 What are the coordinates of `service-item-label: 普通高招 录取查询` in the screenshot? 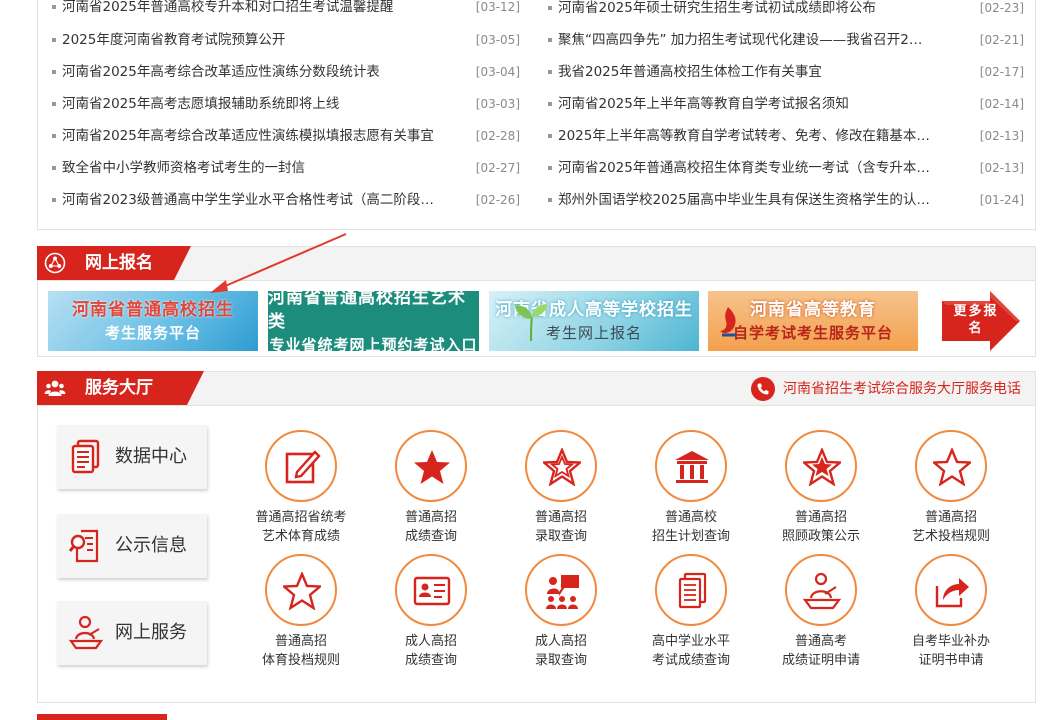 It's located at (561, 527).